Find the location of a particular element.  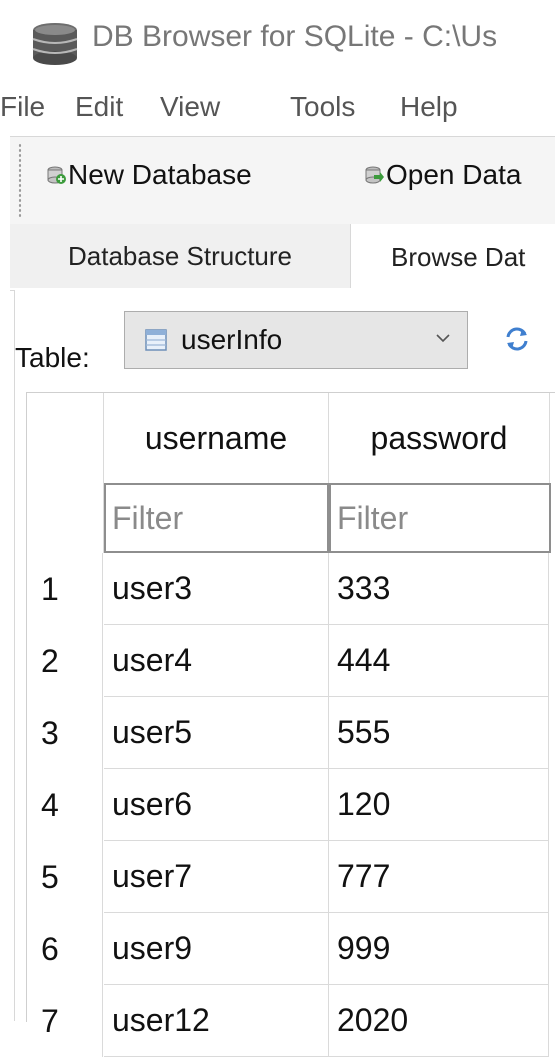

cell-username: user4 is located at coordinates (216, 661).